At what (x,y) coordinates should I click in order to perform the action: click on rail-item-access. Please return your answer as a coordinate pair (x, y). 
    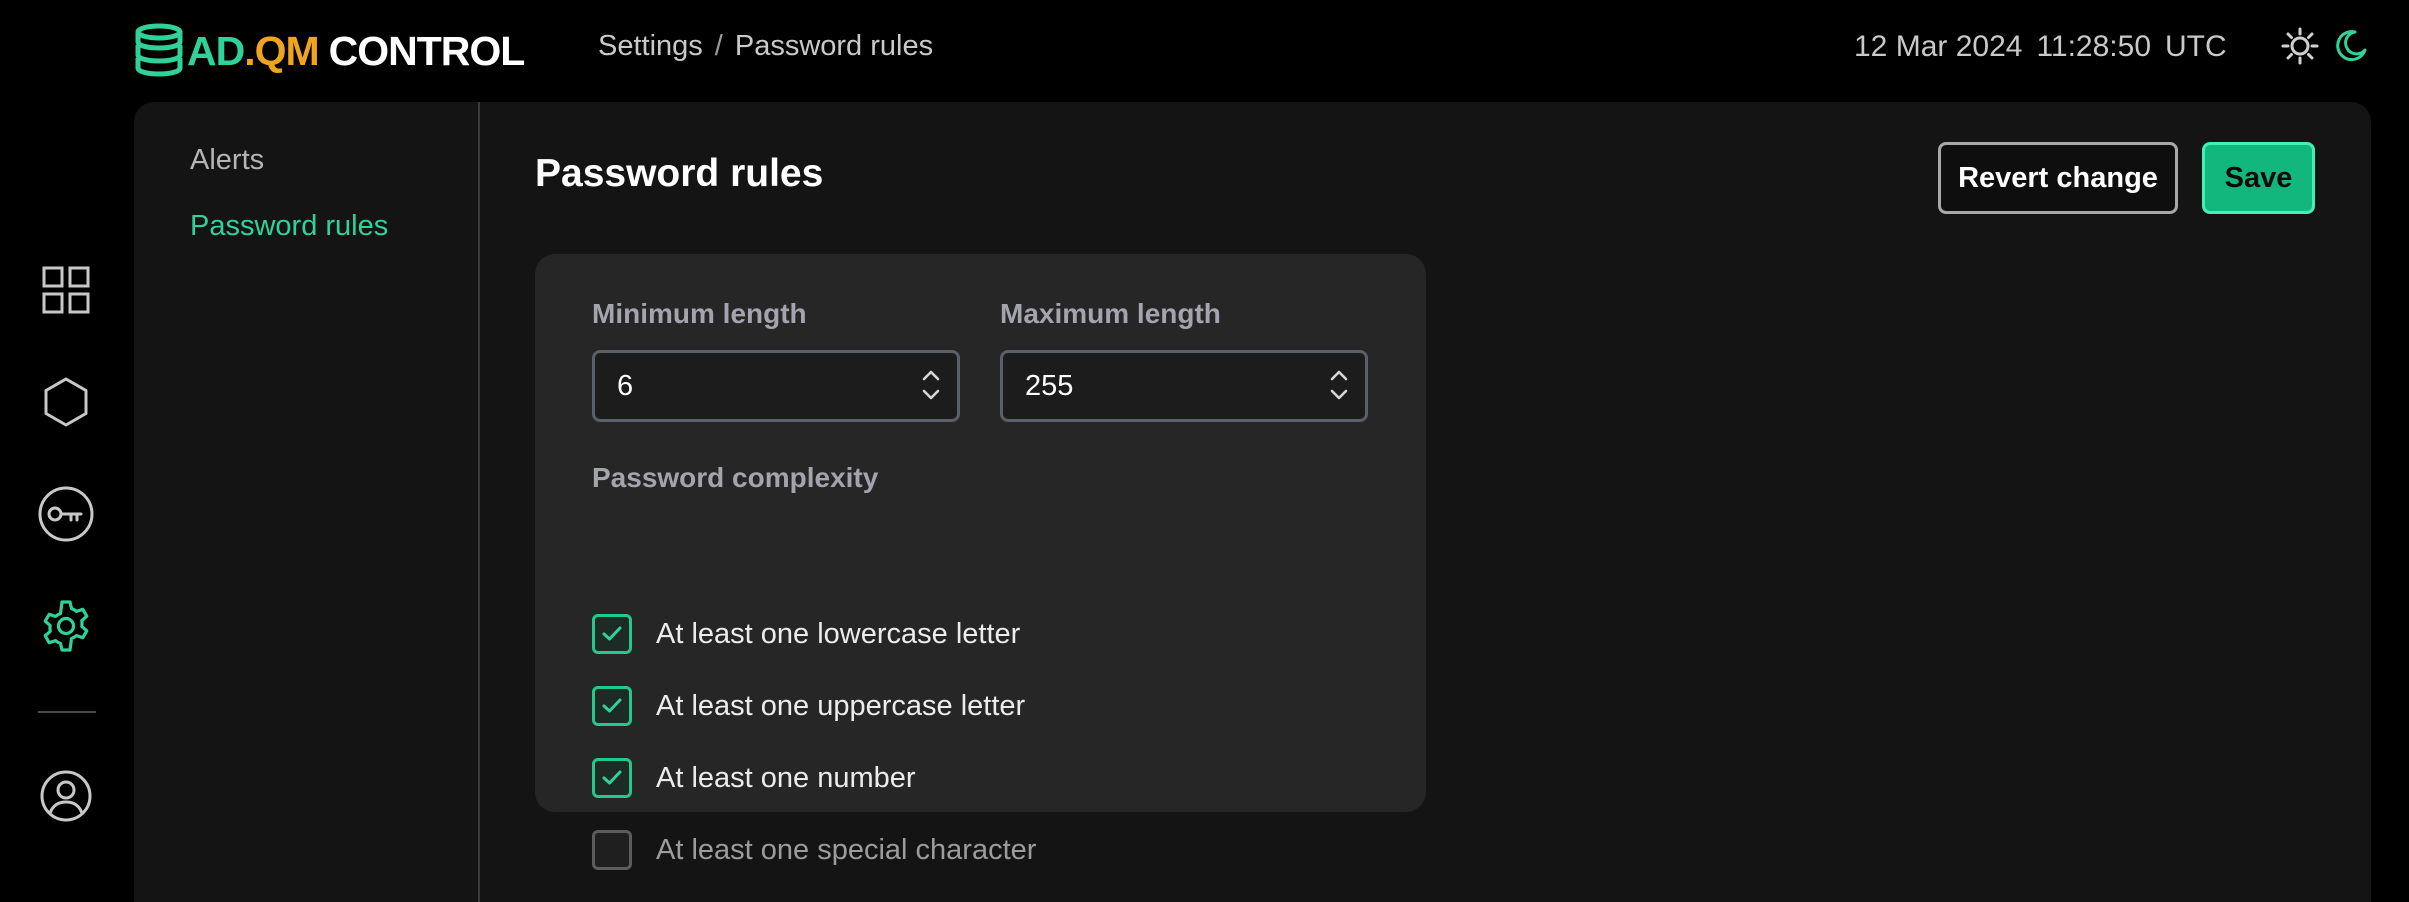
    Looking at the image, I should click on (66, 514).